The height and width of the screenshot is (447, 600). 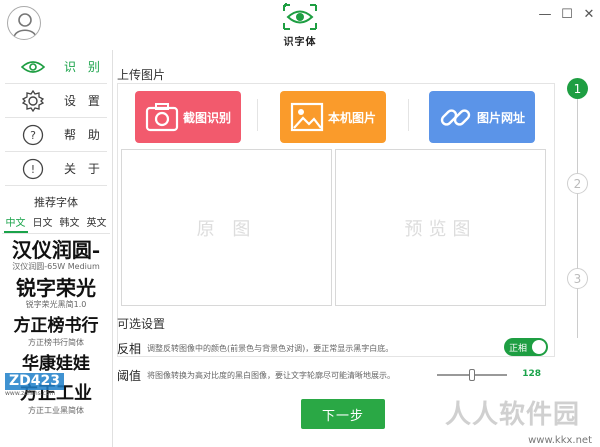 I want to click on tab-english: 英文, so click(x=97, y=223).